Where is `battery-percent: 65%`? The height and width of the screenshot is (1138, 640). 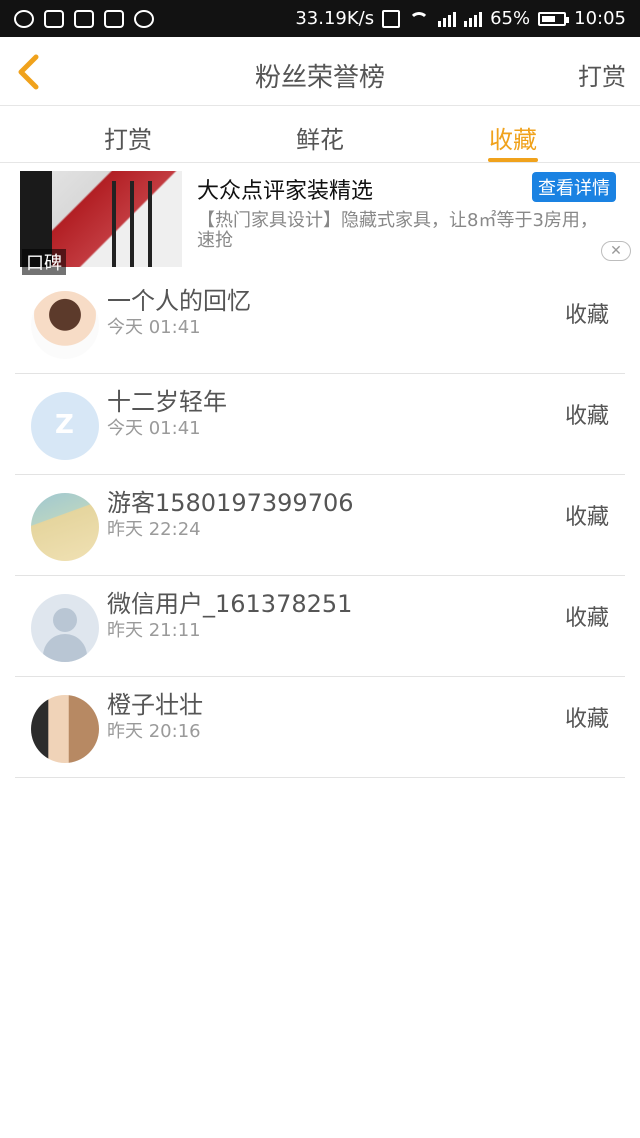 battery-percent: 65% is located at coordinates (510, 18).